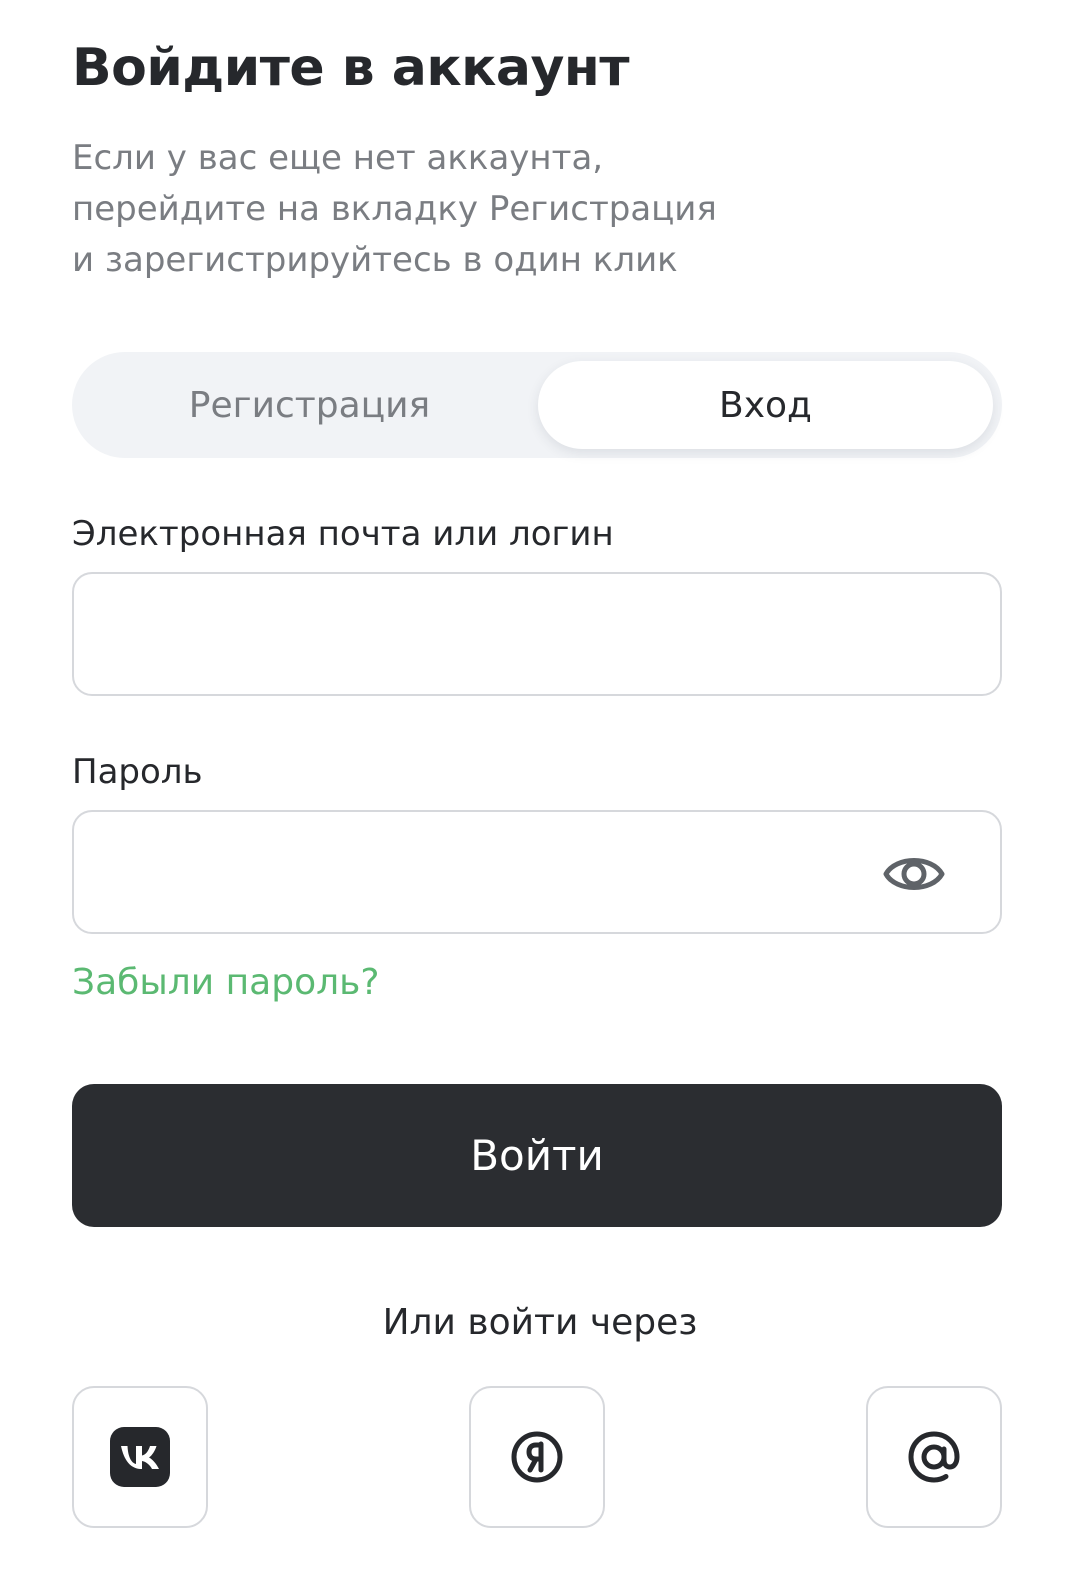  Describe the element at coordinates (343, 534) in the screenshot. I see `login-field-label: Электронная почта или логин` at that location.